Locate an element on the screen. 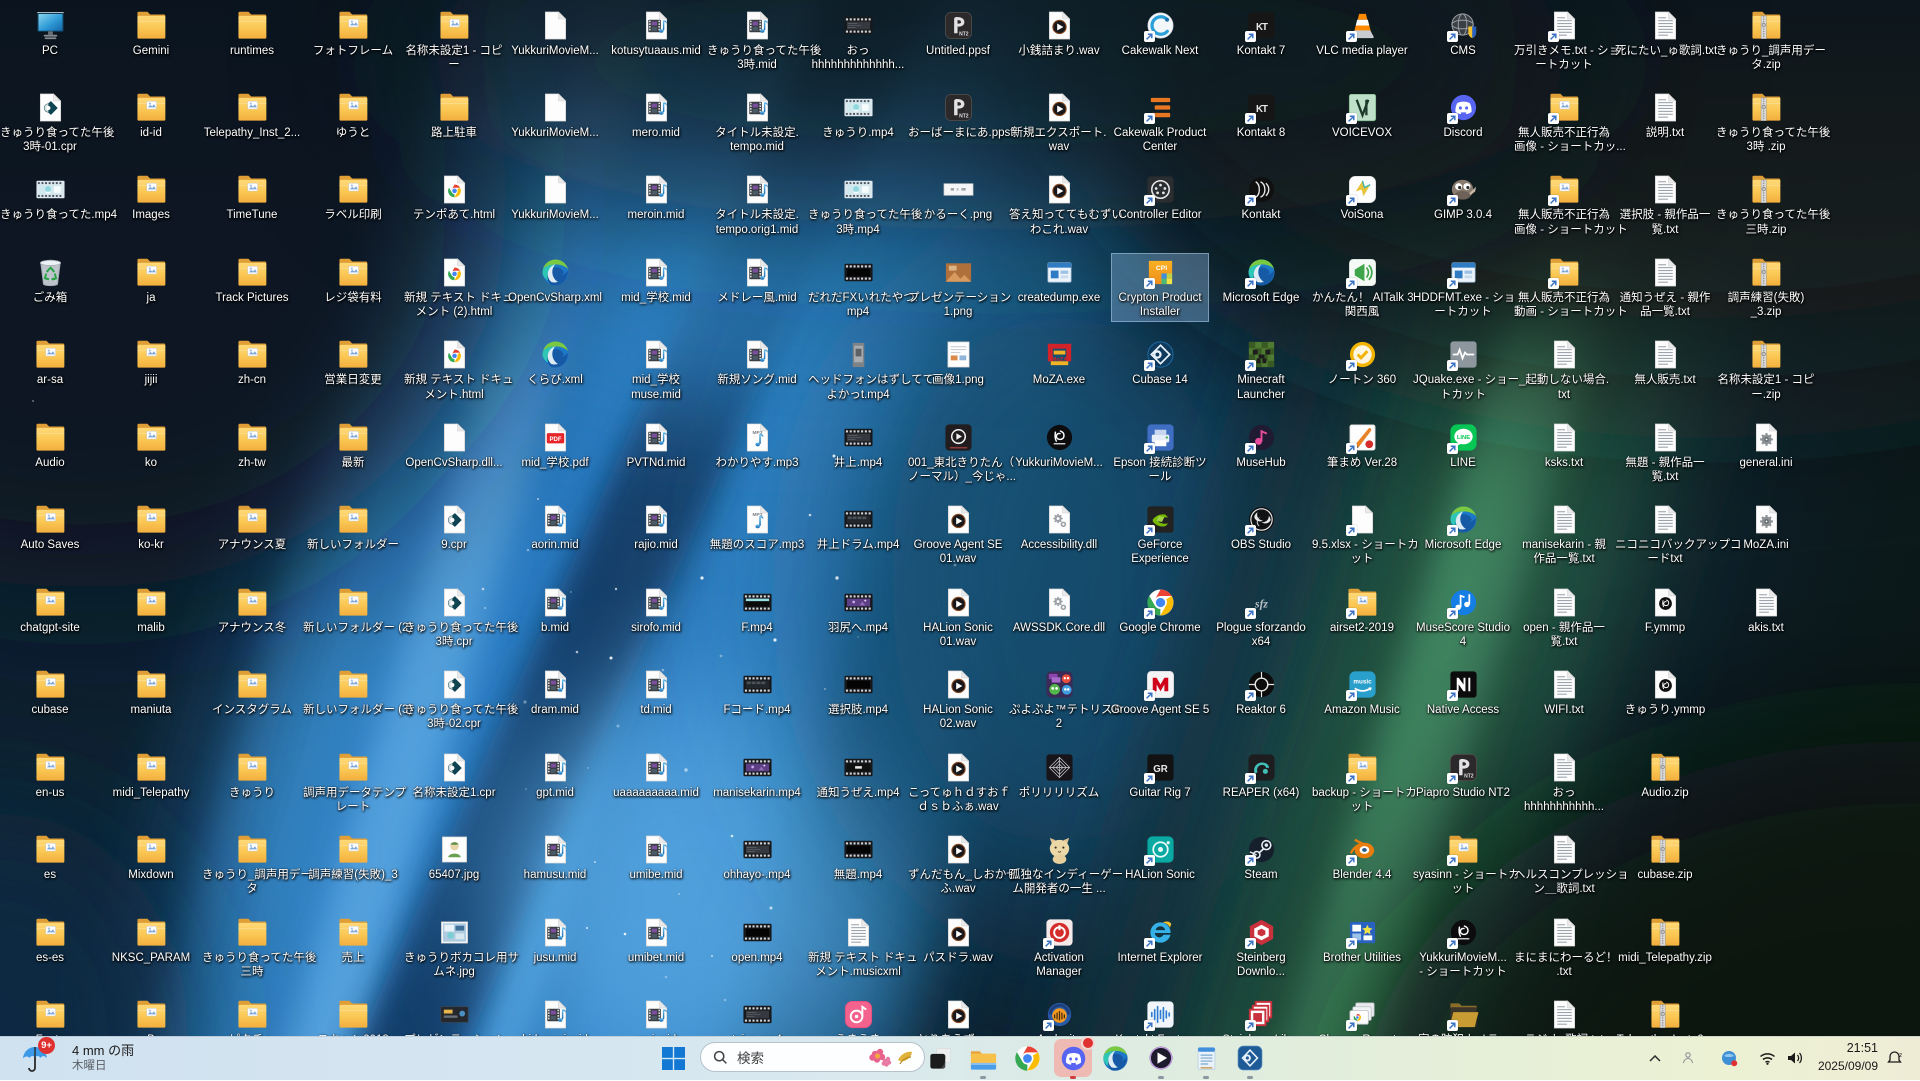 This screenshot has height=1081, width=1920. svg-text: z is located at coordinates (1900, 1055).